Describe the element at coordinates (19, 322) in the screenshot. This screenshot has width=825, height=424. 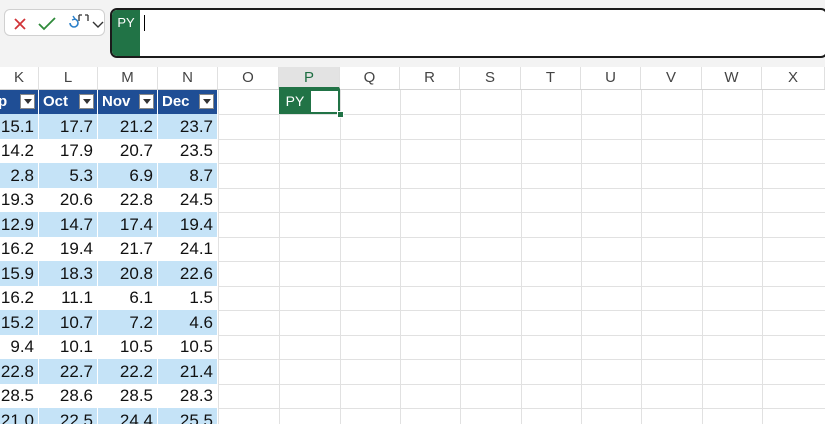
I see `table-cell: 15.2` at that location.